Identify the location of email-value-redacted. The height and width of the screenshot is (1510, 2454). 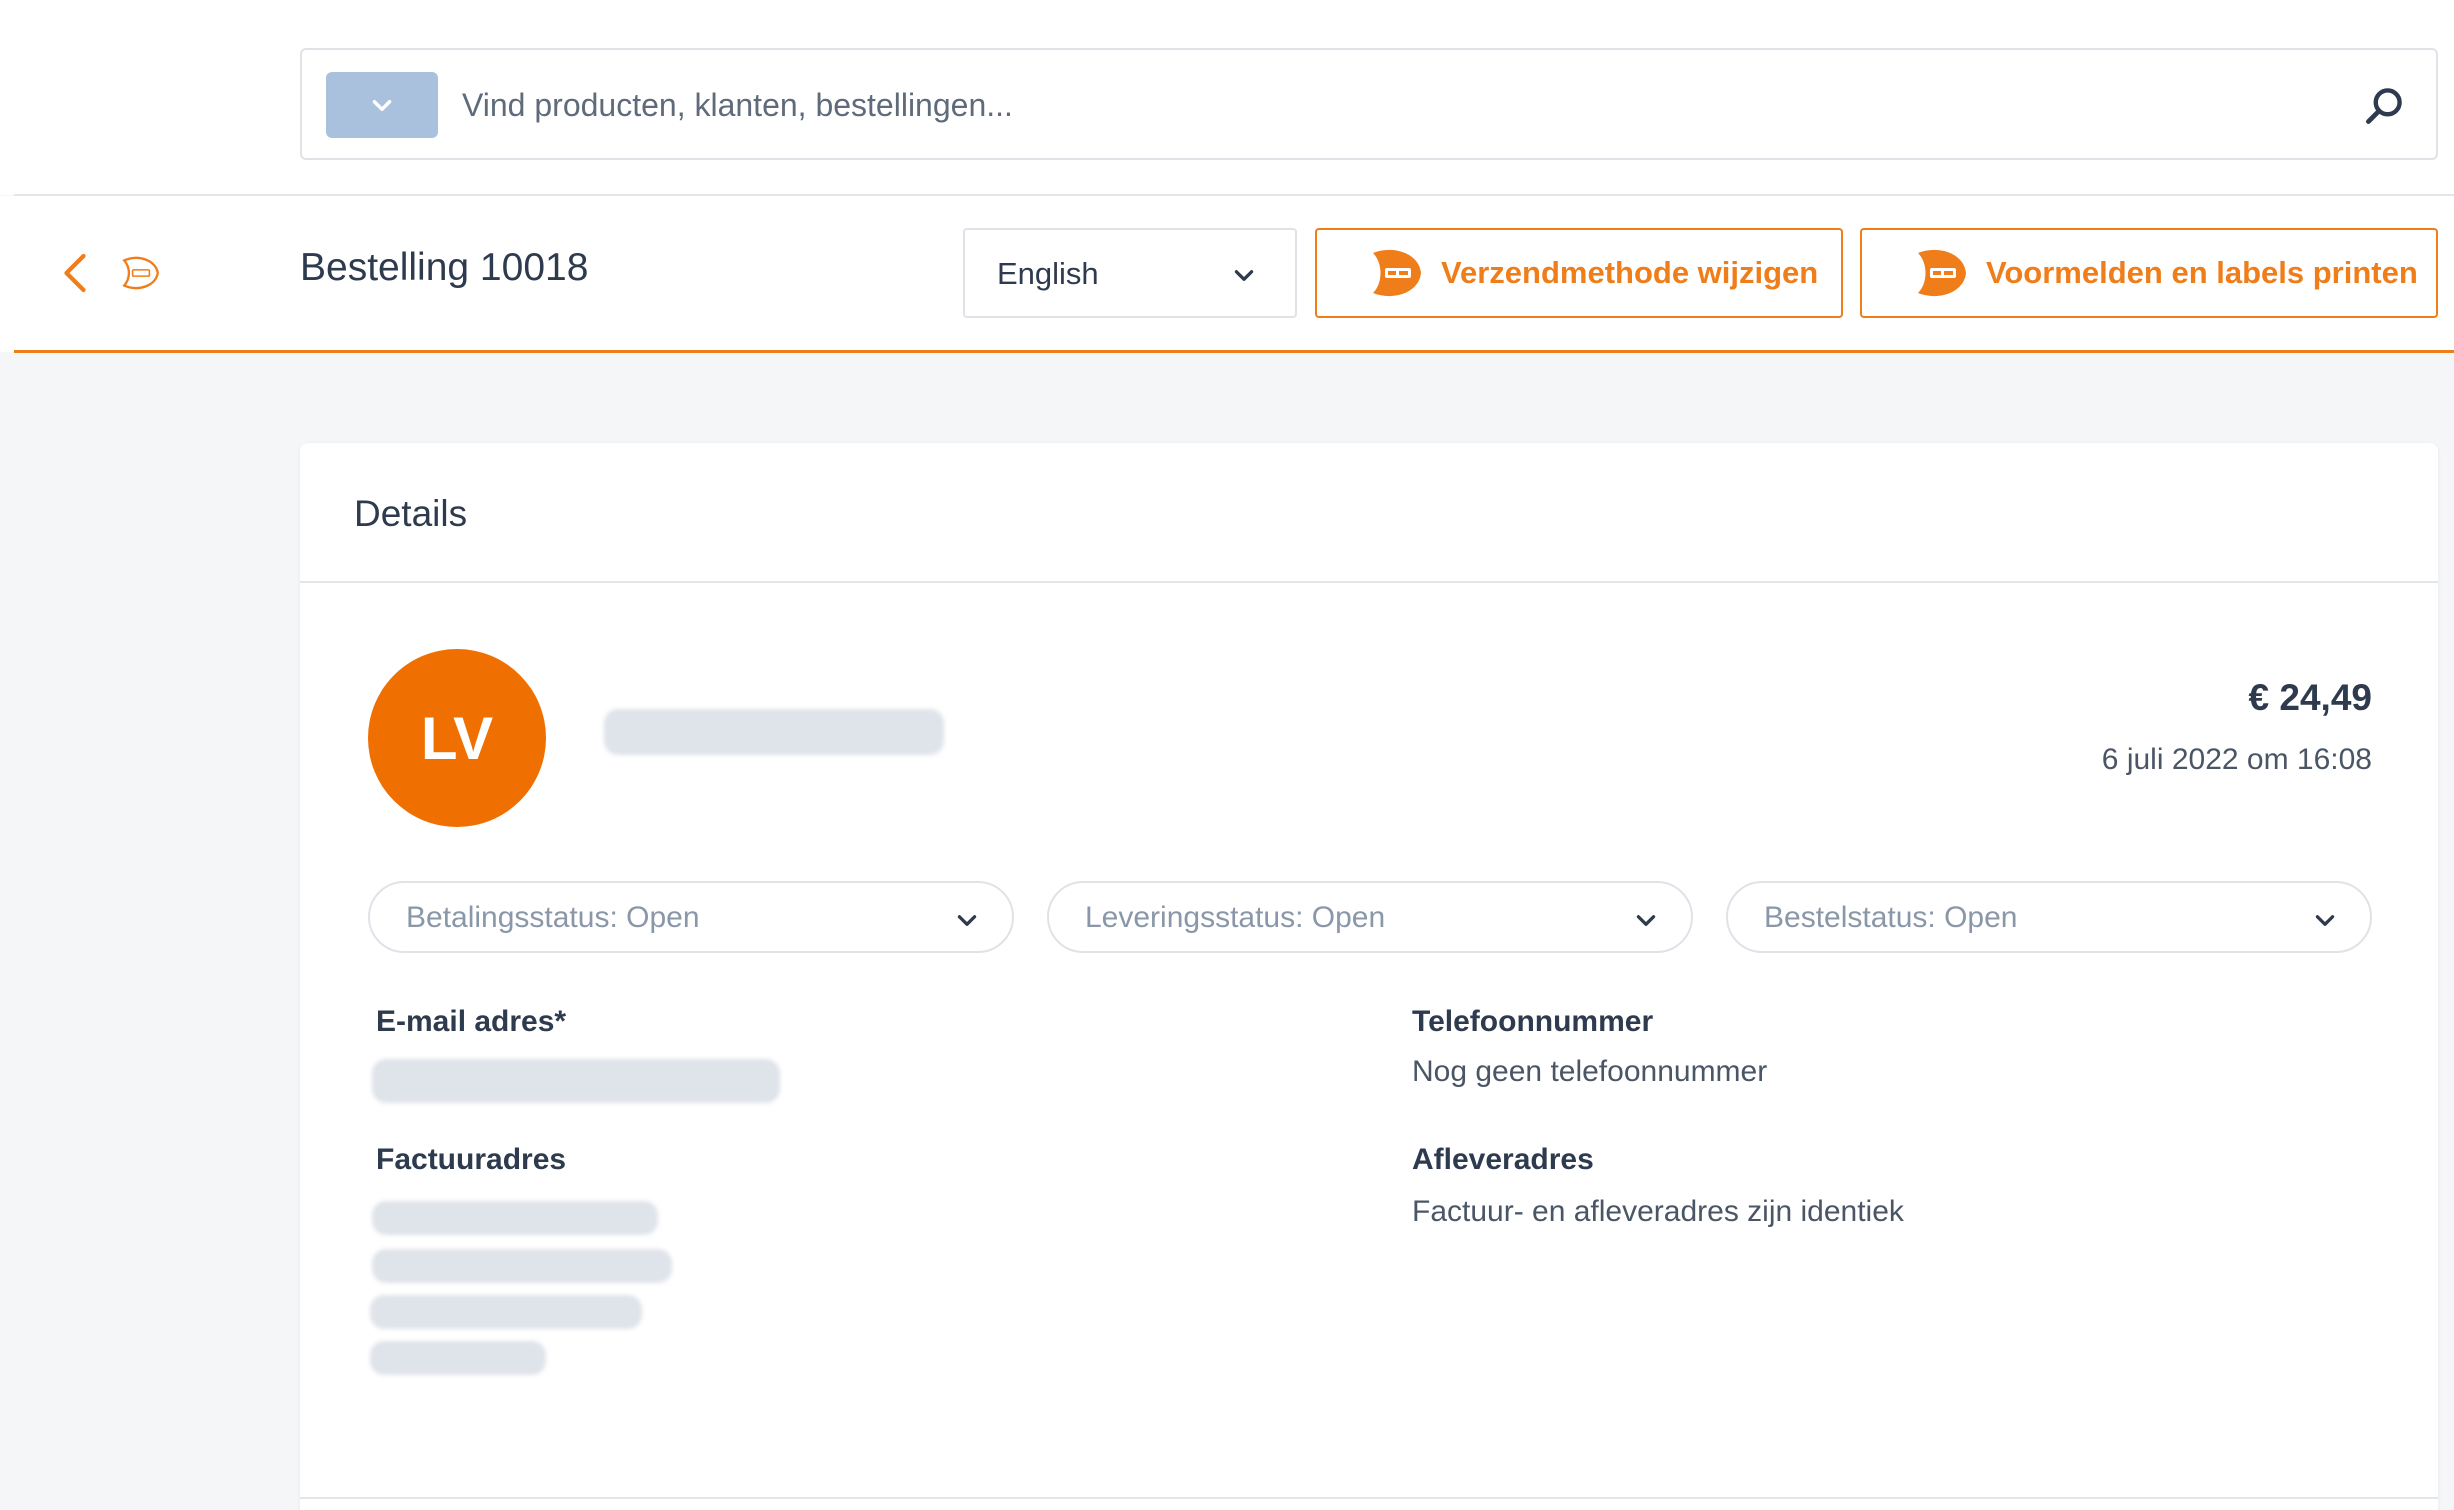
(576, 1081).